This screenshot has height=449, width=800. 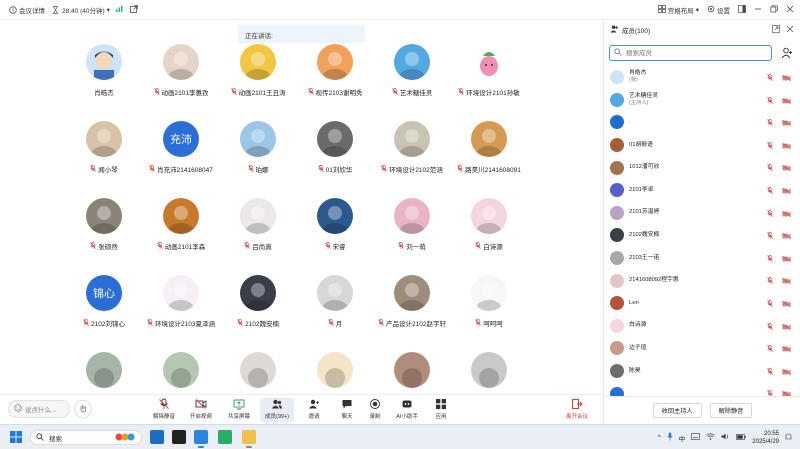 I want to click on minimize-icon, so click(x=758, y=10).